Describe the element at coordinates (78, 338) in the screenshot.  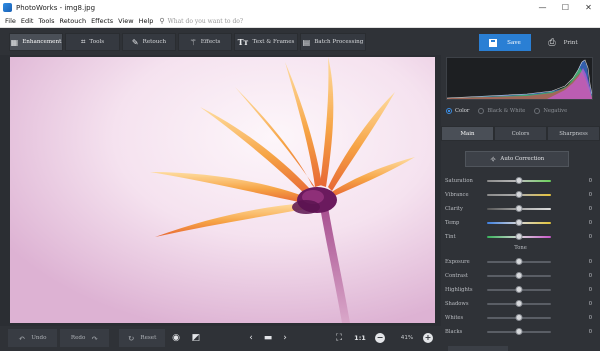
I see `redo-label: Redo` at that location.